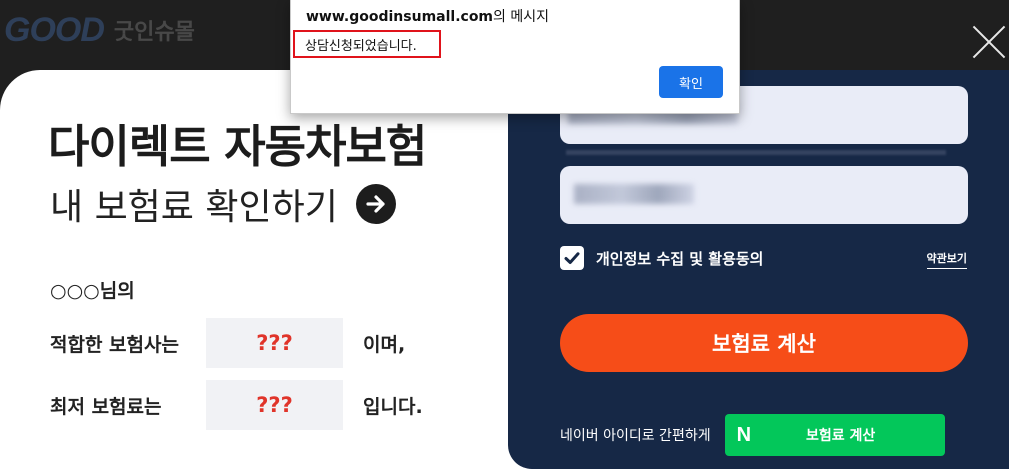 Image resolution: width=1009 pixels, height=469 pixels. I want to click on consent-label: 개인정보 수집 및 활용동의, so click(680, 258).